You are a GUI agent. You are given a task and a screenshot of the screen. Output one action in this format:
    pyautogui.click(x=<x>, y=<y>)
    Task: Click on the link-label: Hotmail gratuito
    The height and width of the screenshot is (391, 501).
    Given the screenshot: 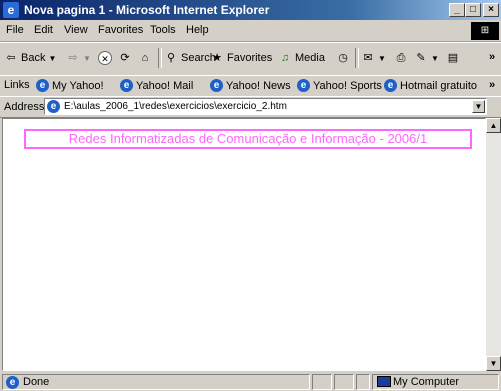 What is the action you would take?
    pyautogui.click(x=439, y=85)
    